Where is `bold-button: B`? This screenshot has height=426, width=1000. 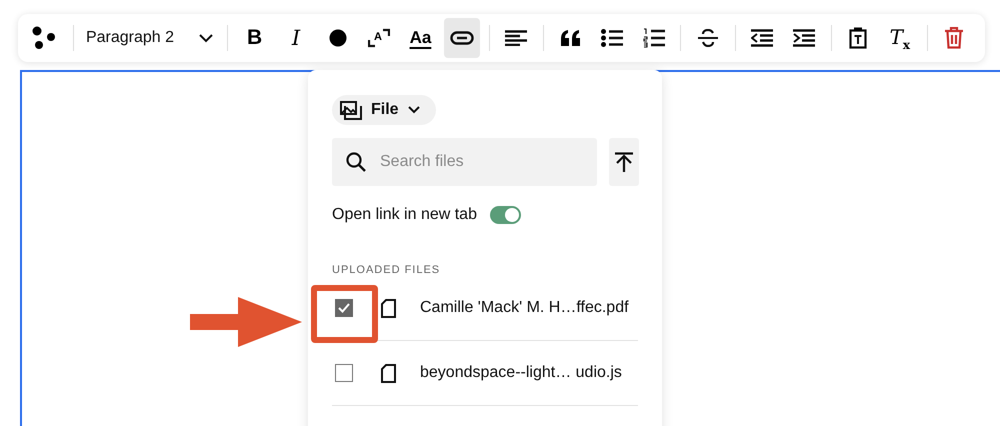
bold-button: B is located at coordinates (254, 38).